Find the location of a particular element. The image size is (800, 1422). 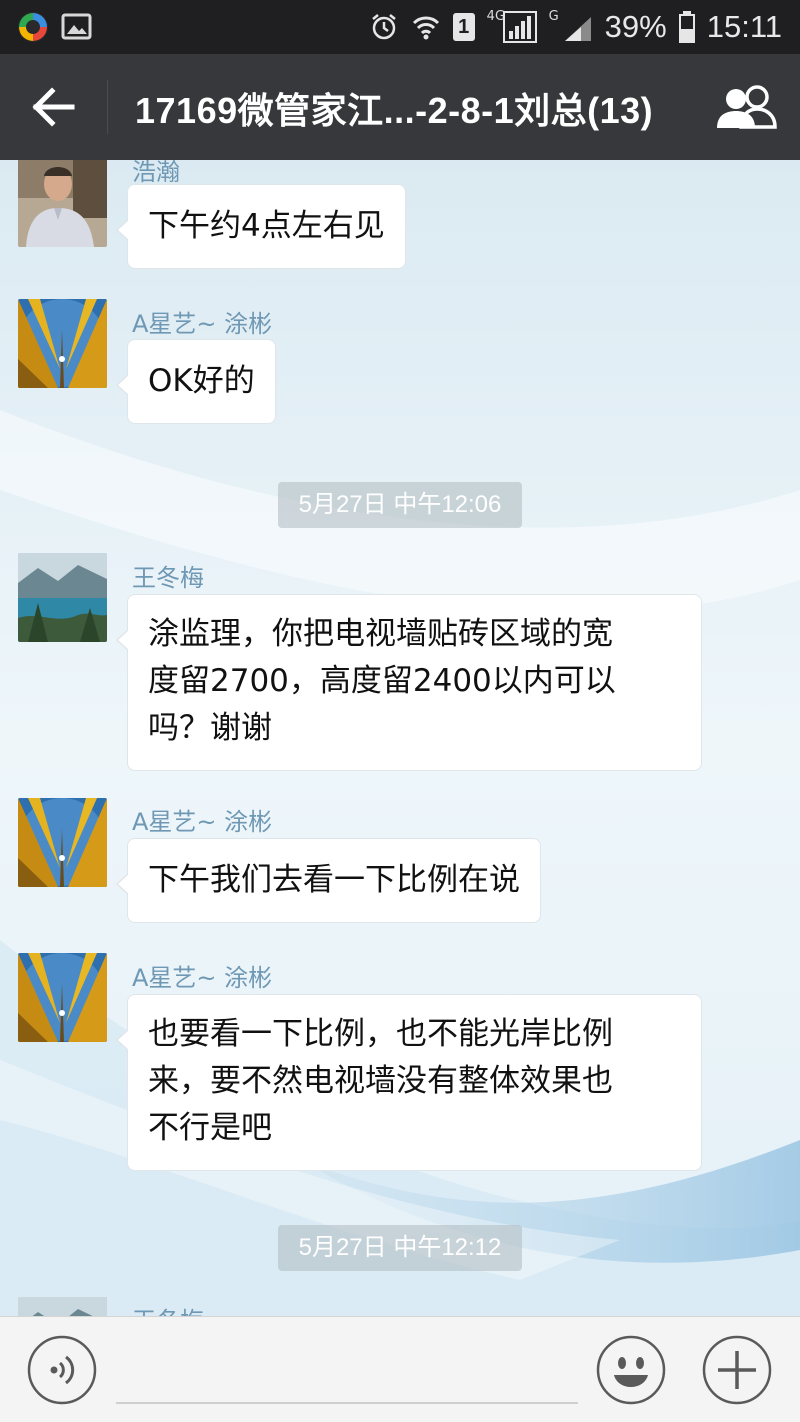

message-bubble: 涂监理，你把电视墙贴砖区域的宽 度留2700，高度留2400以内可以 吗？谢谢 is located at coordinates (409, 682).